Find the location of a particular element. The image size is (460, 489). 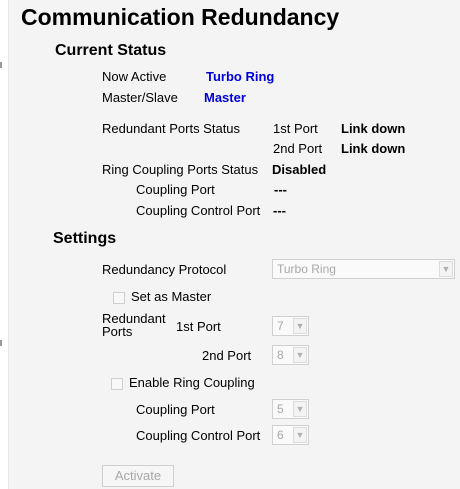

settings-port2-selected: 8 is located at coordinates (280, 355).